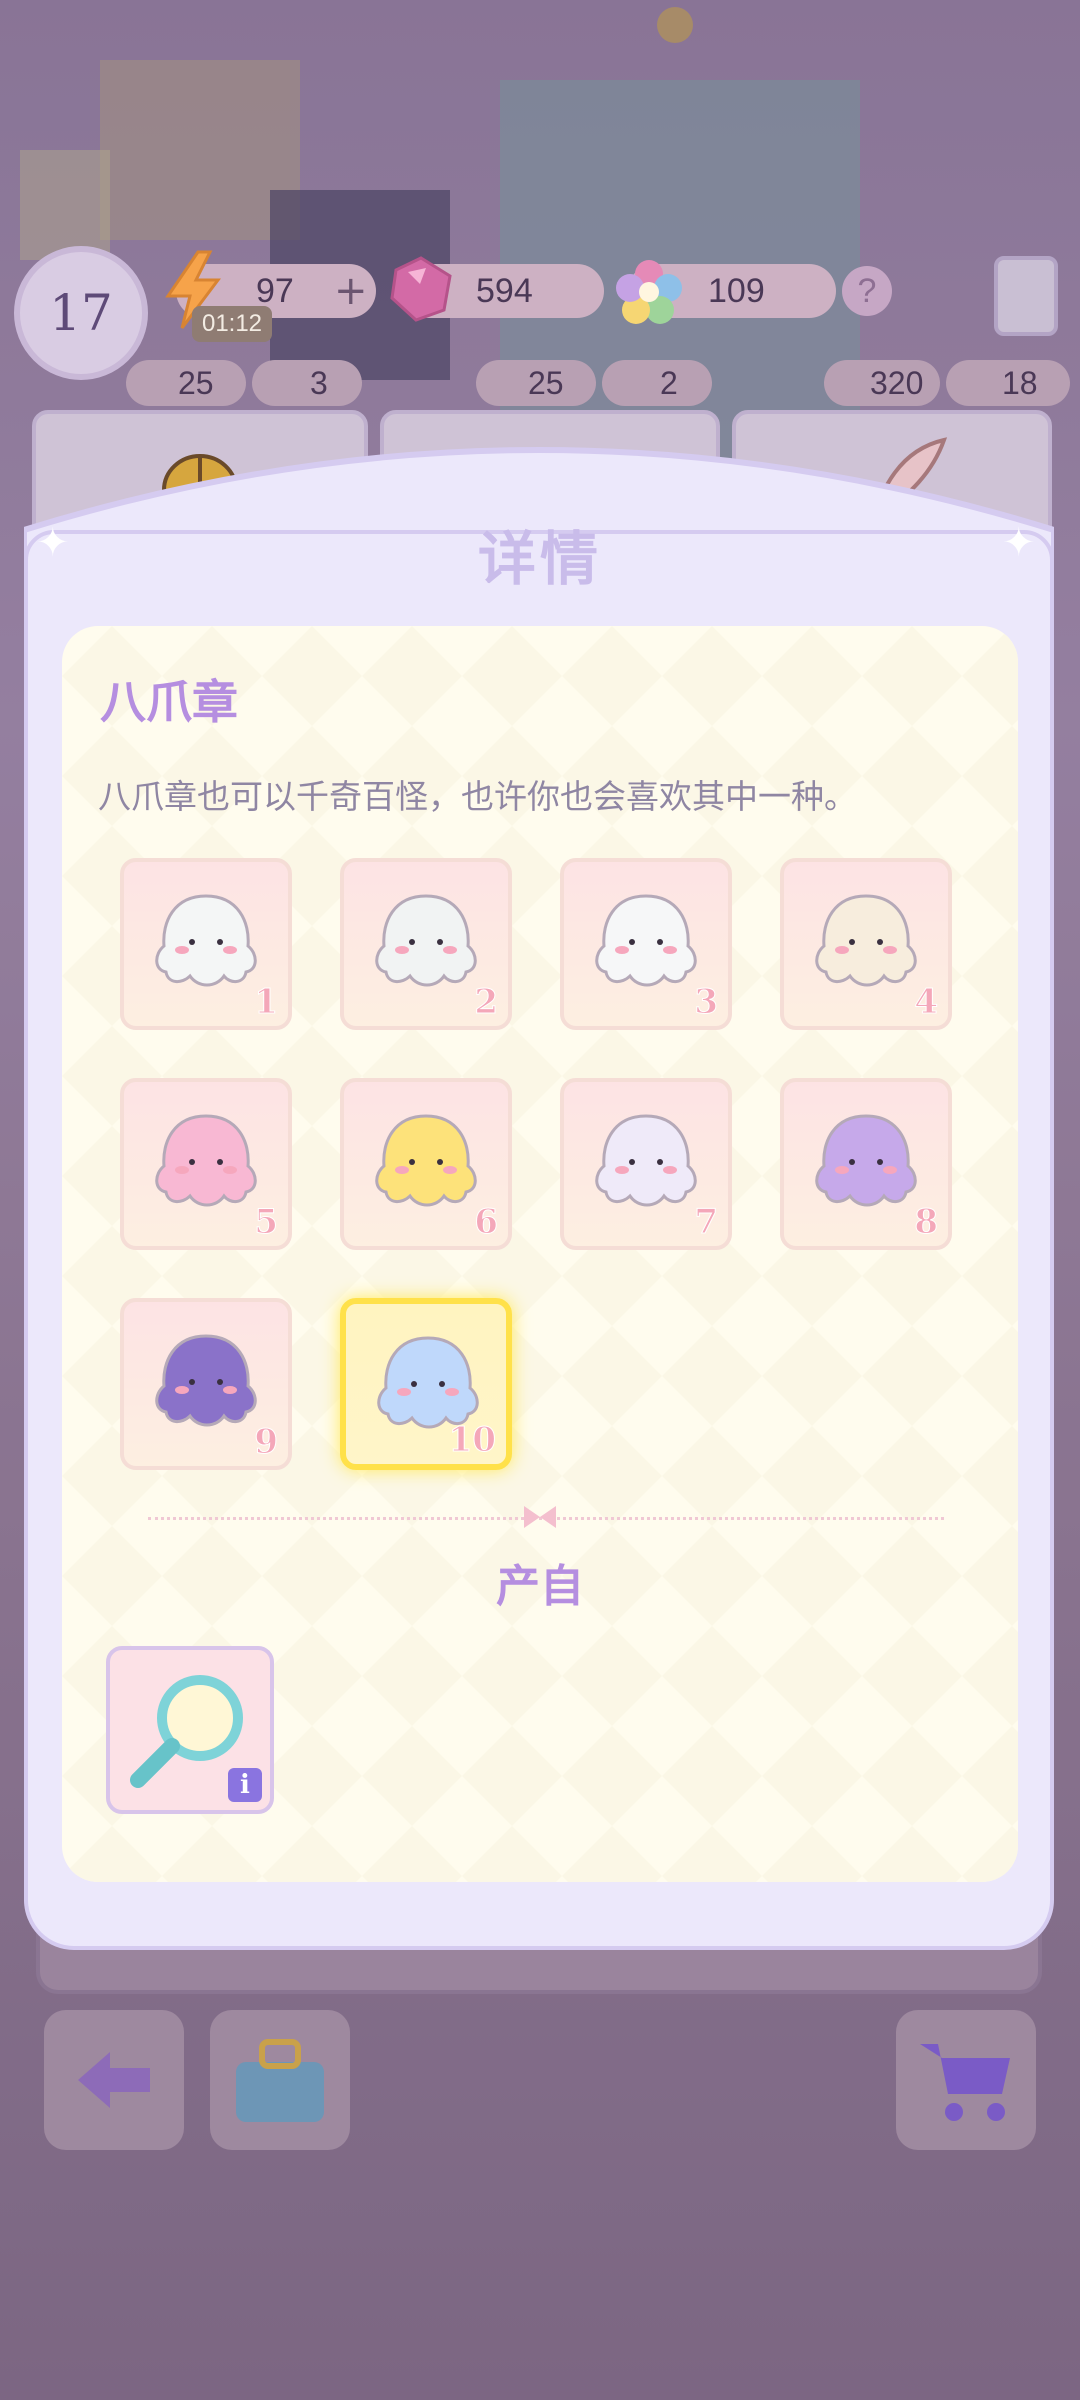  I want to click on variant-number: 8, so click(926, 1222).